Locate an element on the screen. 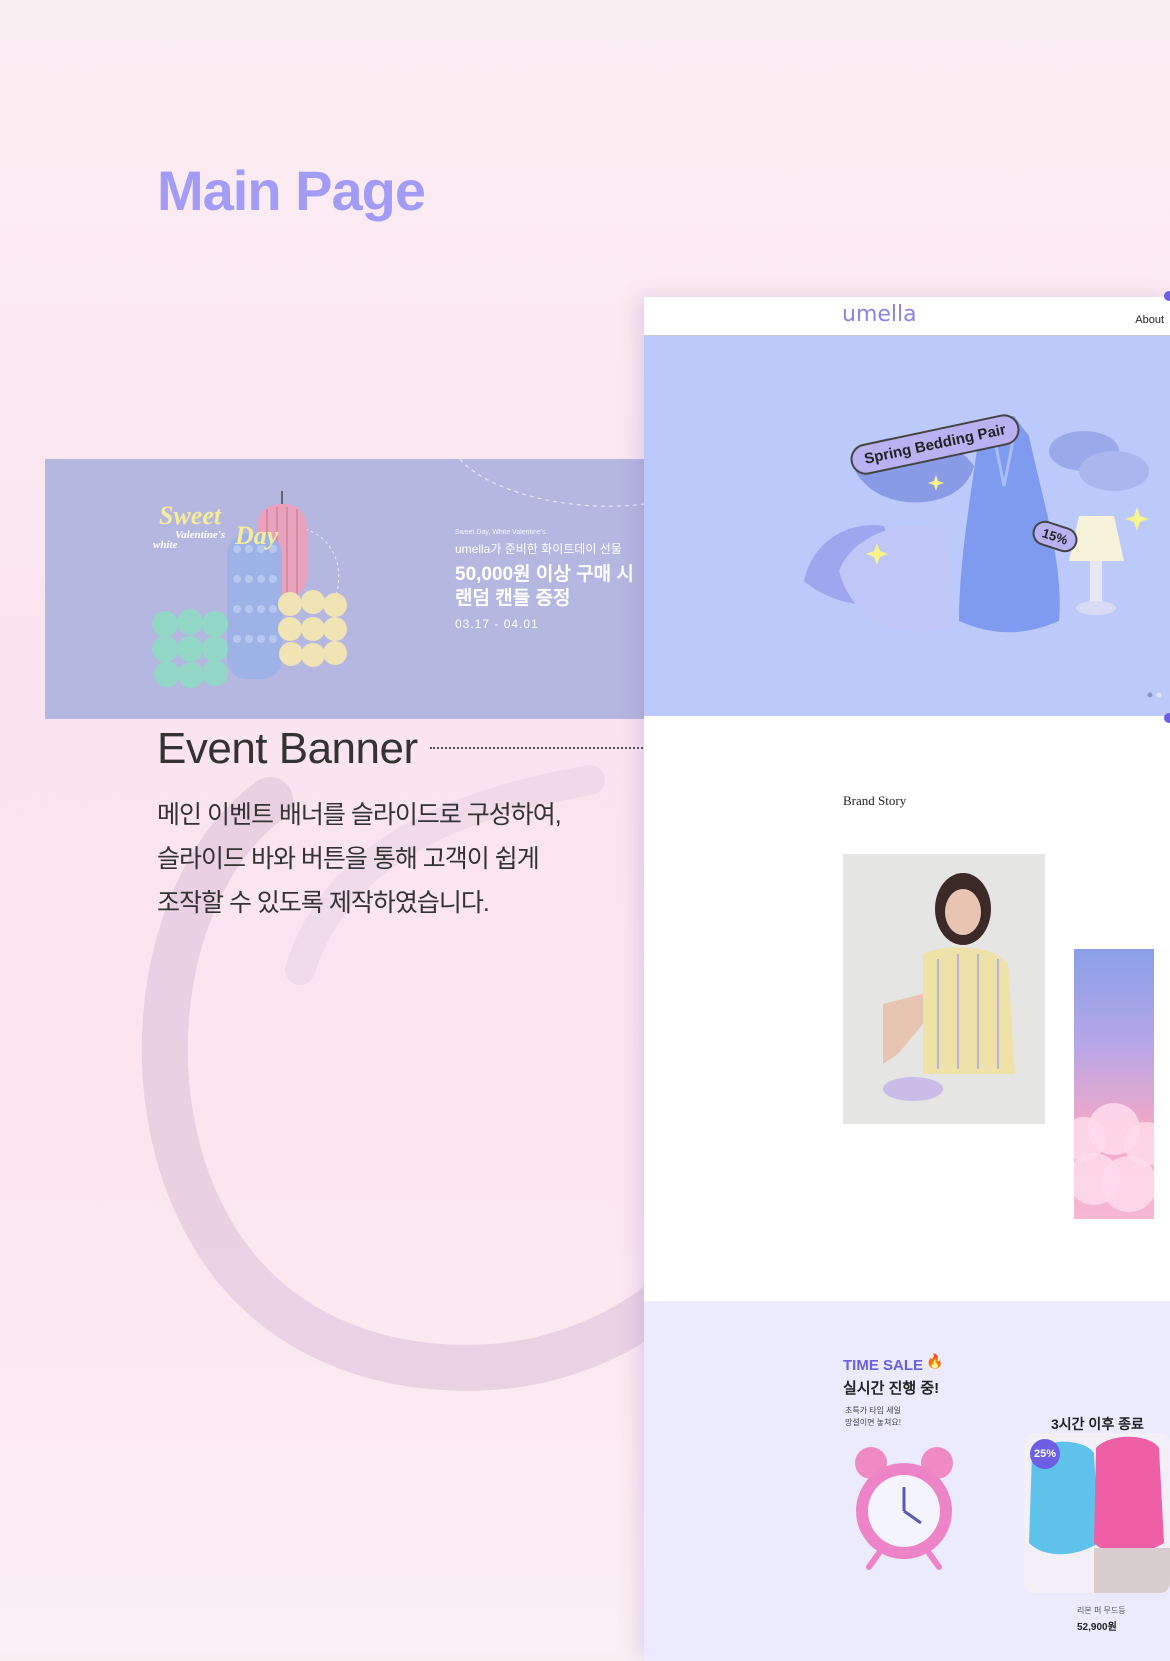 The image size is (1170, 1661). event-small-caption: Sweet Day, White Valentine's is located at coordinates (500, 532).